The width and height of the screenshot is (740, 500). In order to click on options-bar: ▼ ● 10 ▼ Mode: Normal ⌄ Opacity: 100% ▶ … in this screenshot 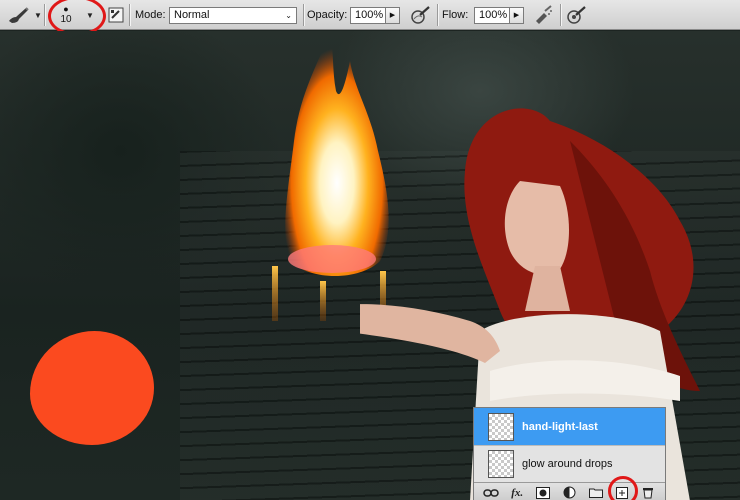, I will do `click(370, 18)`.